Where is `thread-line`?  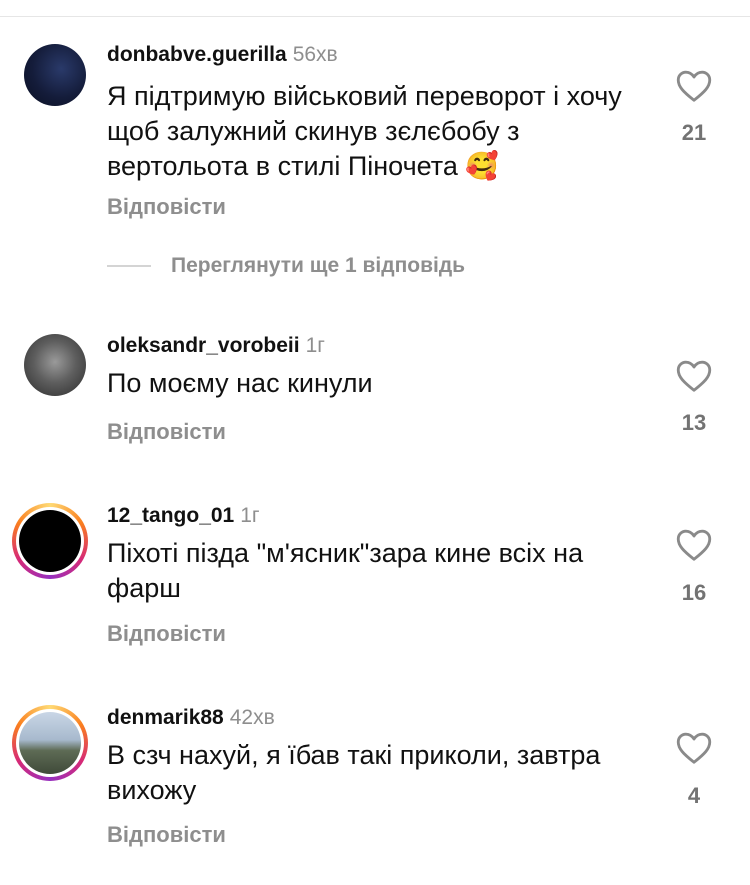 thread-line is located at coordinates (129, 266).